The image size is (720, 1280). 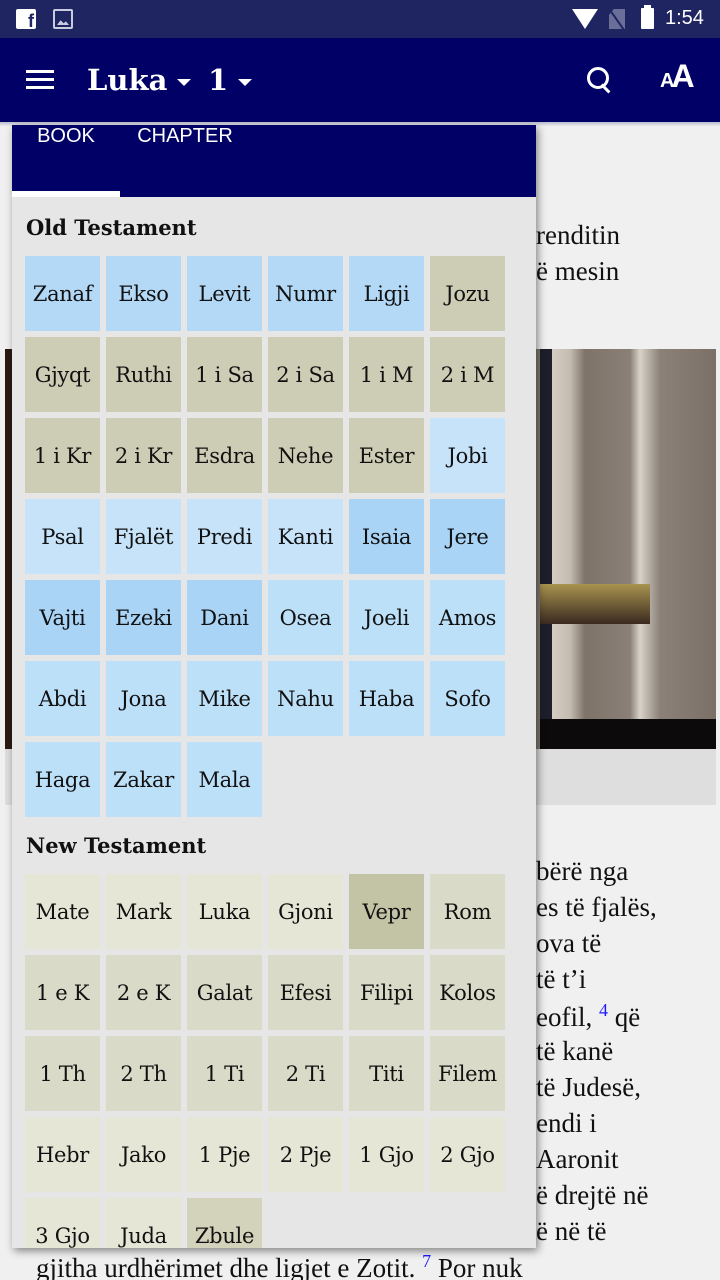 What do you see at coordinates (62, 779) in the screenshot?
I see `book-cell: Haga` at bounding box center [62, 779].